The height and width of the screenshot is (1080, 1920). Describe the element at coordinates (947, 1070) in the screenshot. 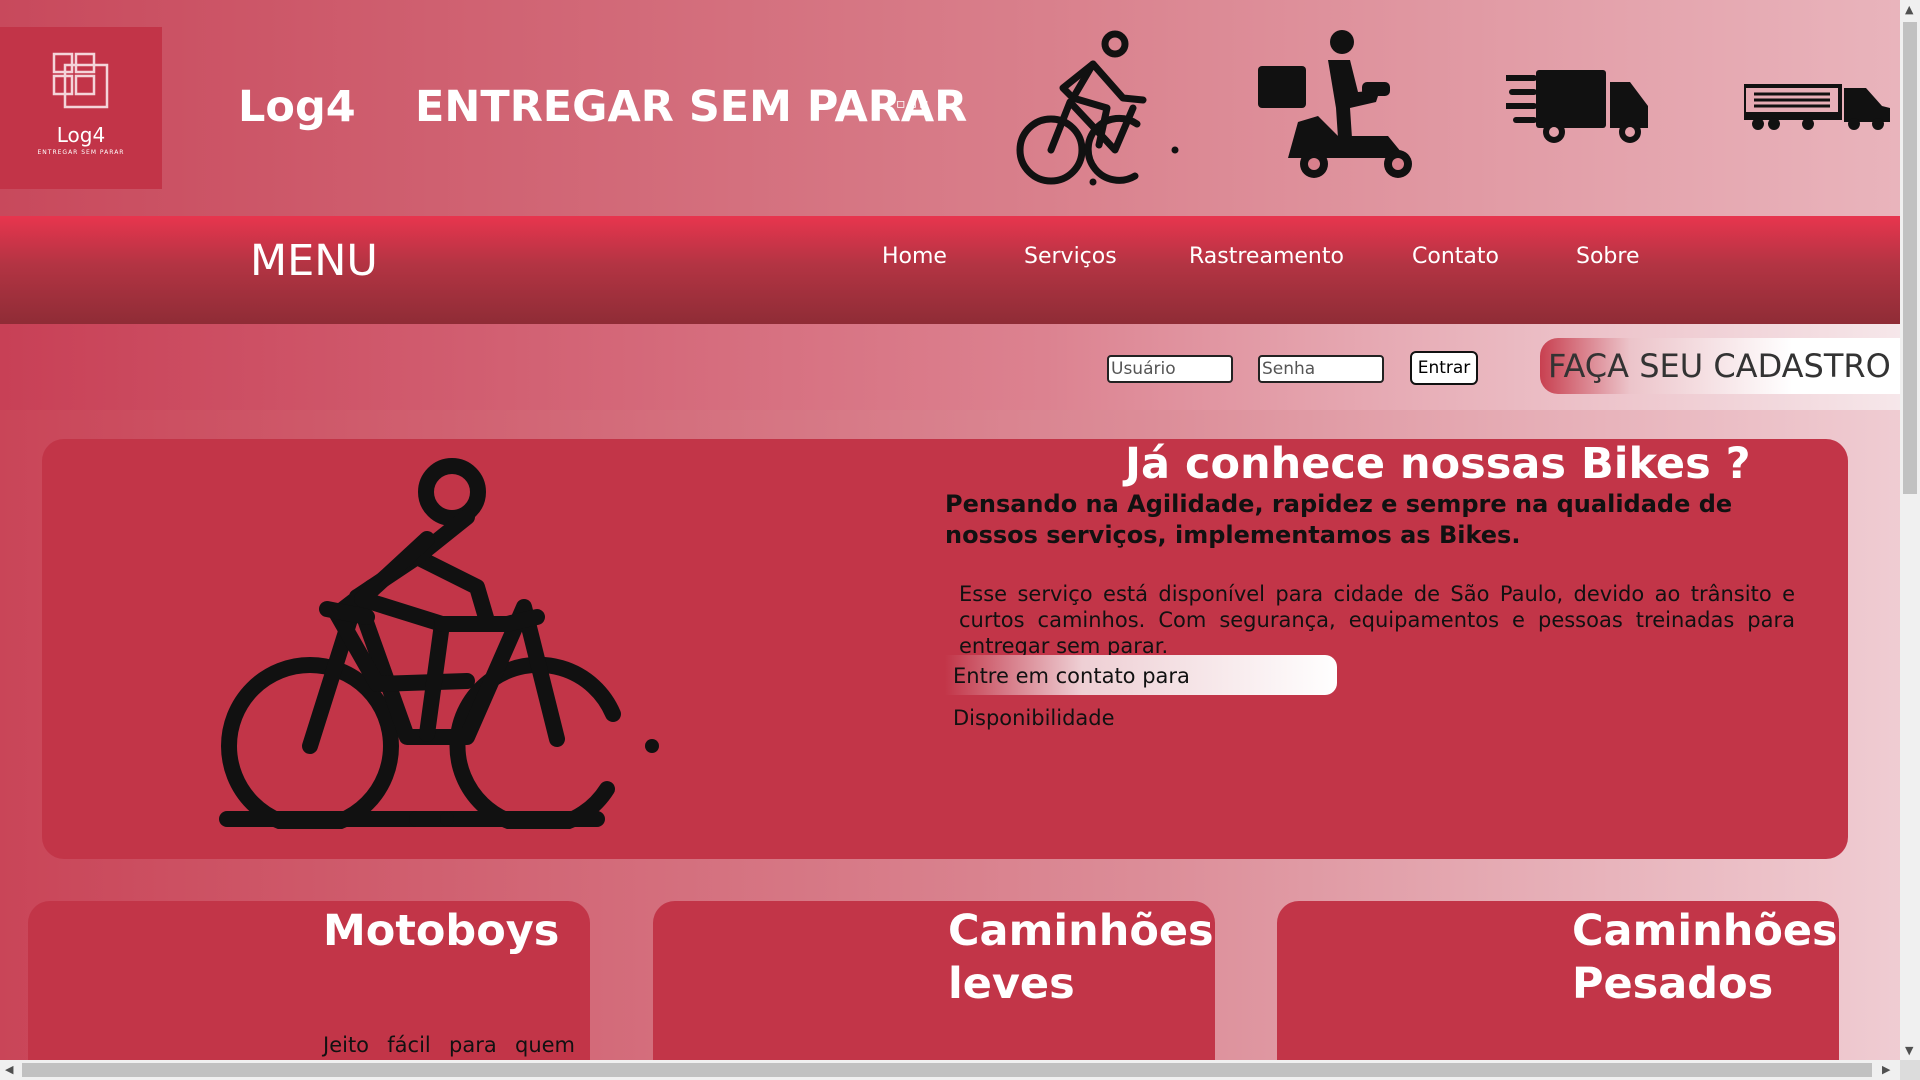

I see `horizontal-scroll-thumb` at that location.